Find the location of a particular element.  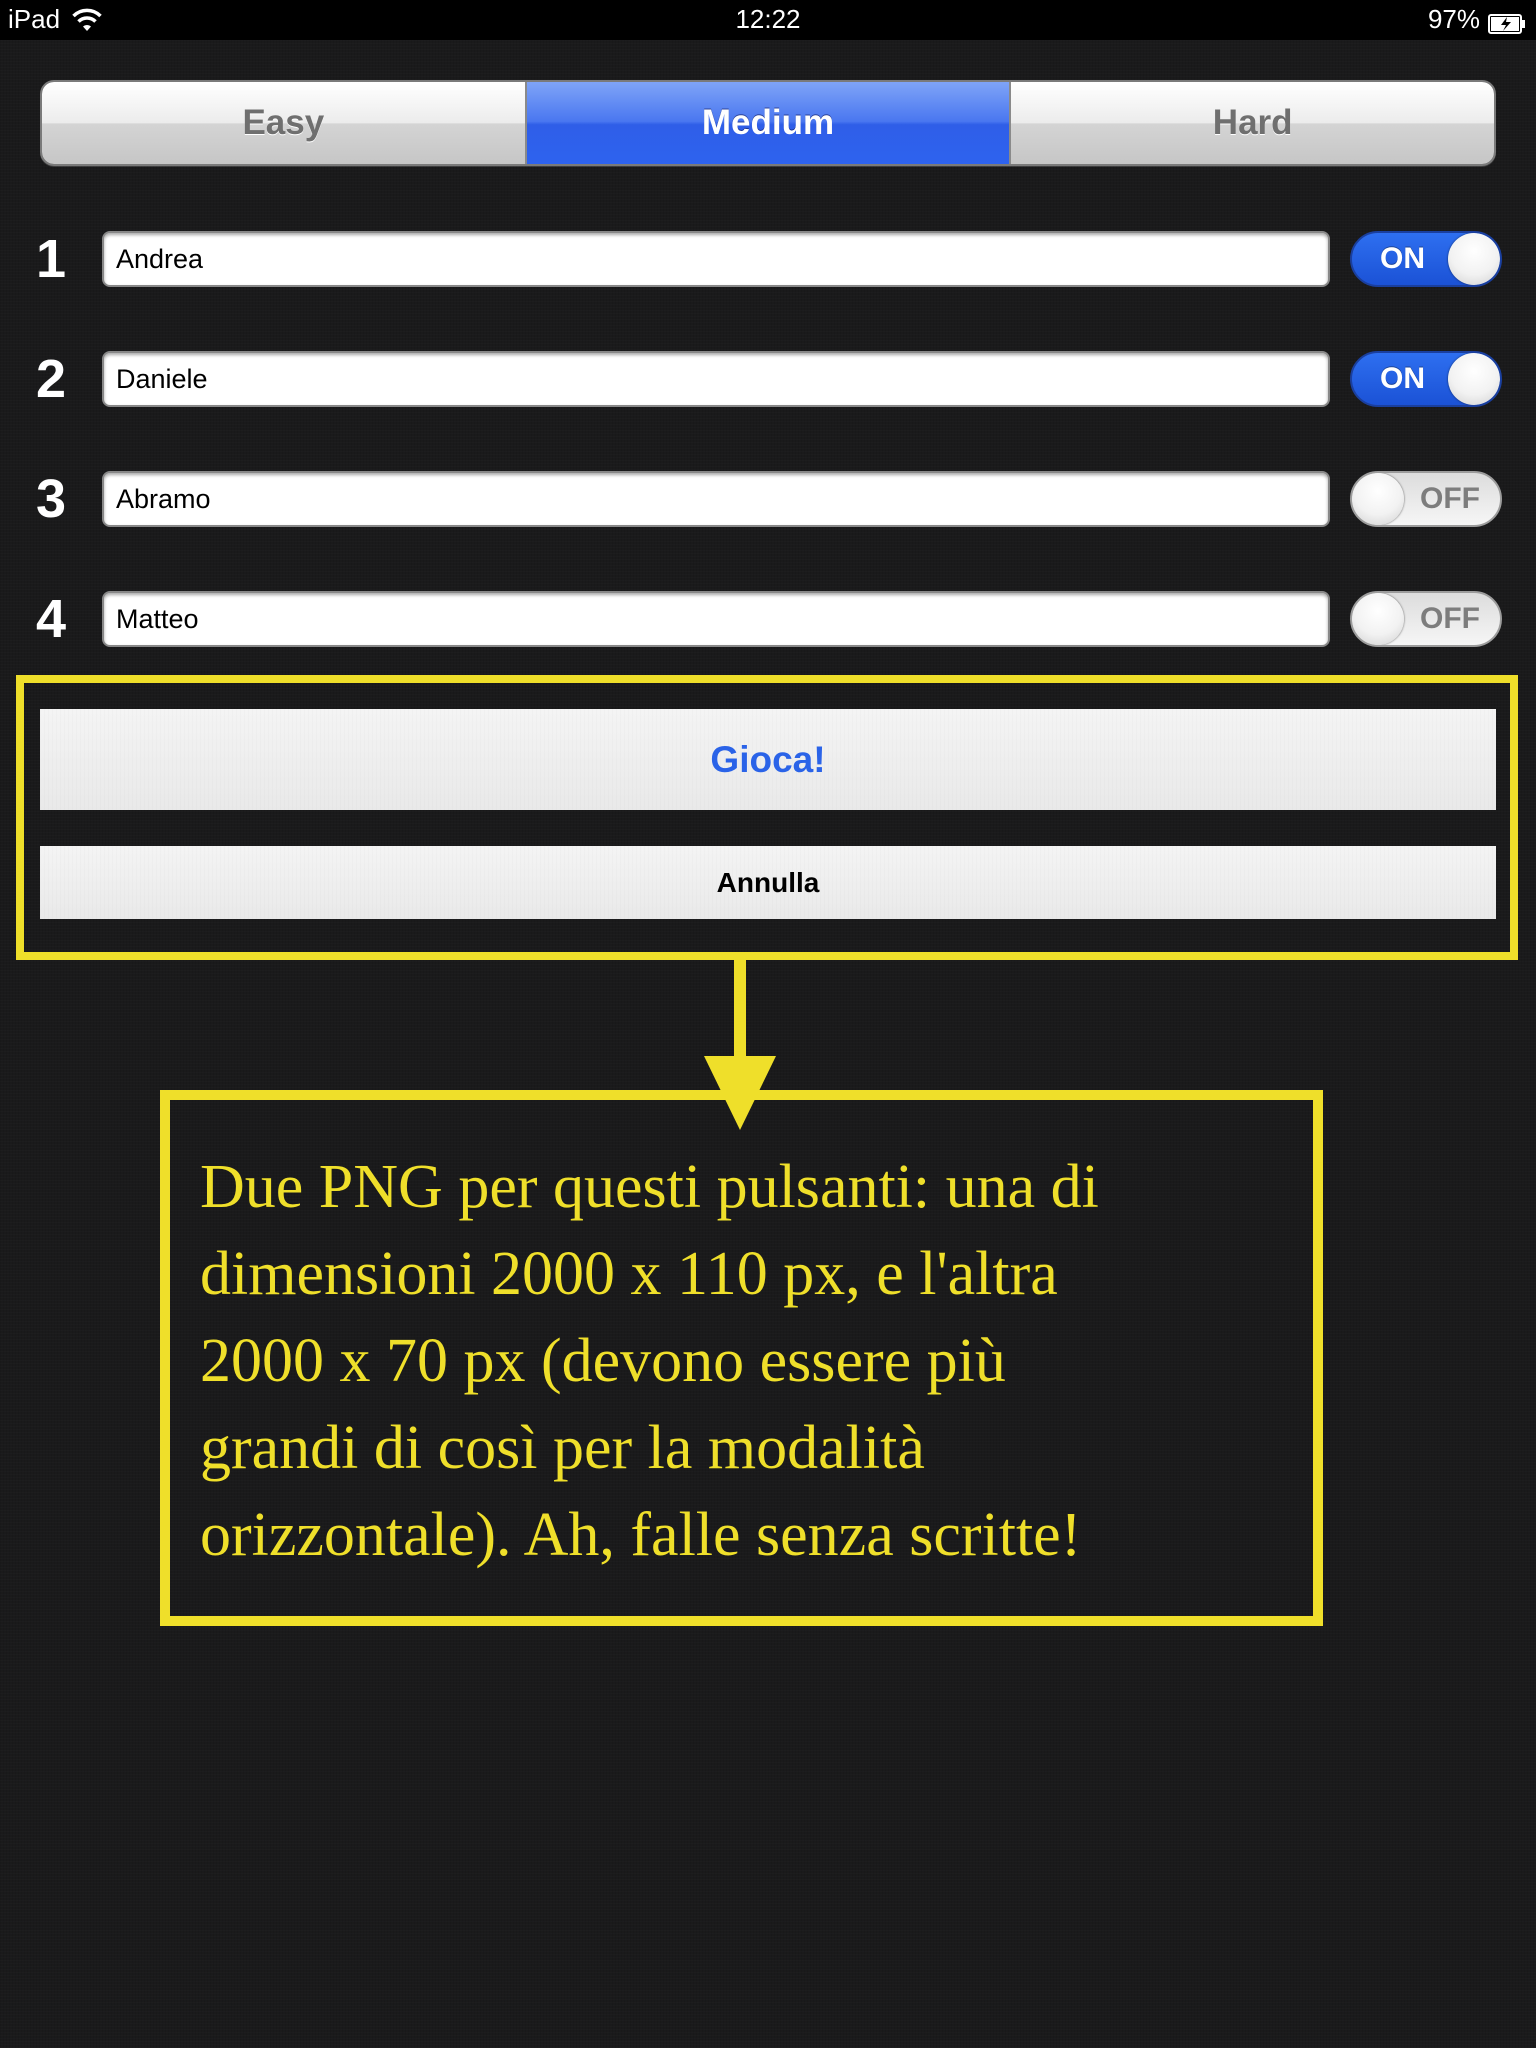

status-time: 12:22 is located at coordinates (768, 19).